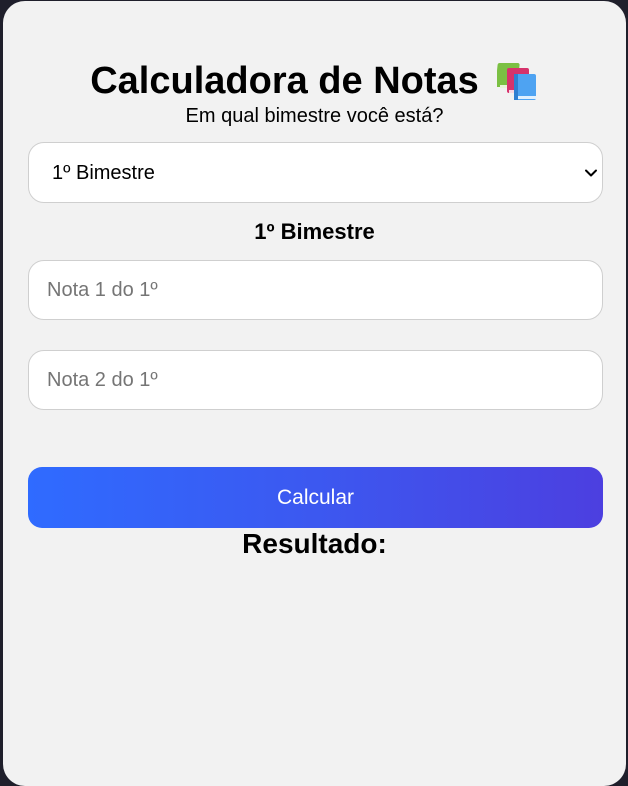  I want to click on books-icon, so click(517, 81).